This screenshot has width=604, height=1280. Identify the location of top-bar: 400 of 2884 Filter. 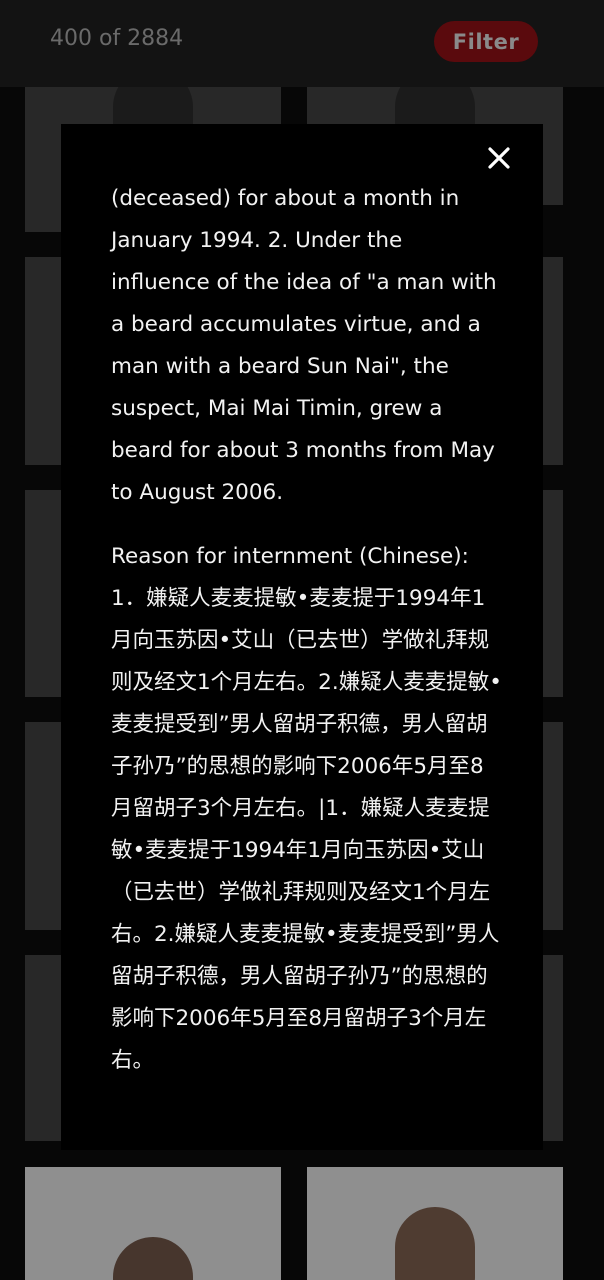
(302, 43).